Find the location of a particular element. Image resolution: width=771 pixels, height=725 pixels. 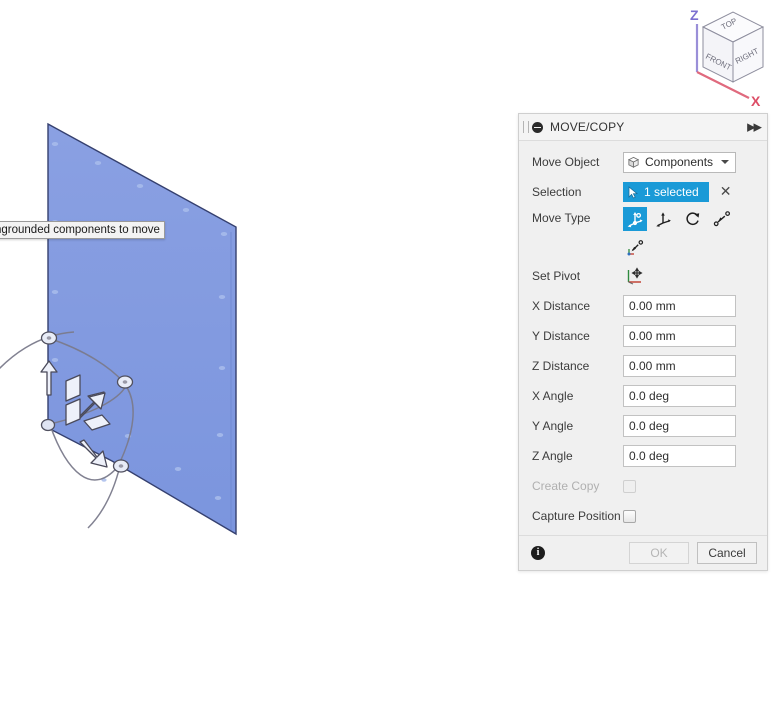

row-move-type-secondary is located at coordinates (643, 248).